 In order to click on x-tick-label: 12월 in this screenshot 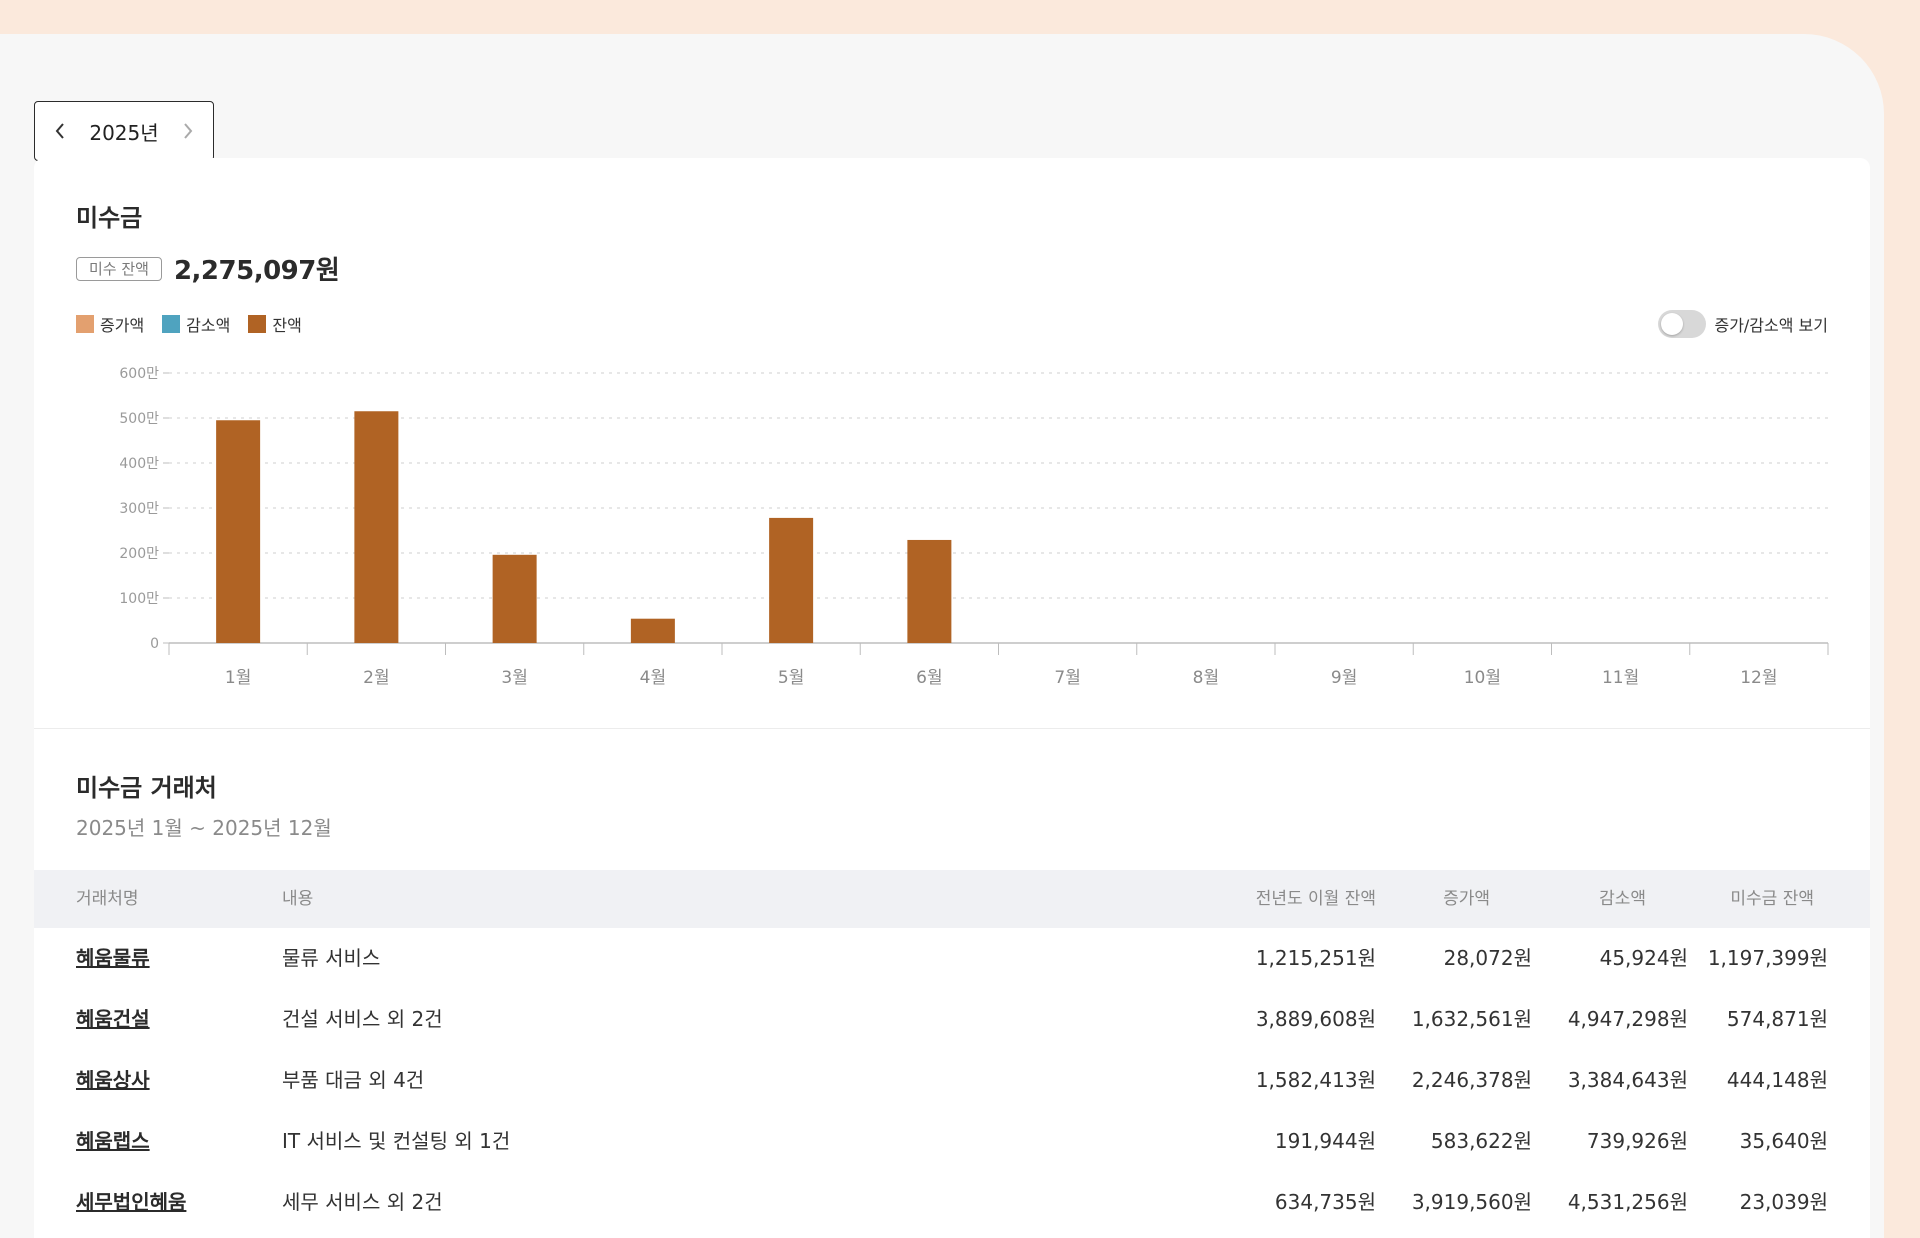, I will do `click(1758, 678)`.